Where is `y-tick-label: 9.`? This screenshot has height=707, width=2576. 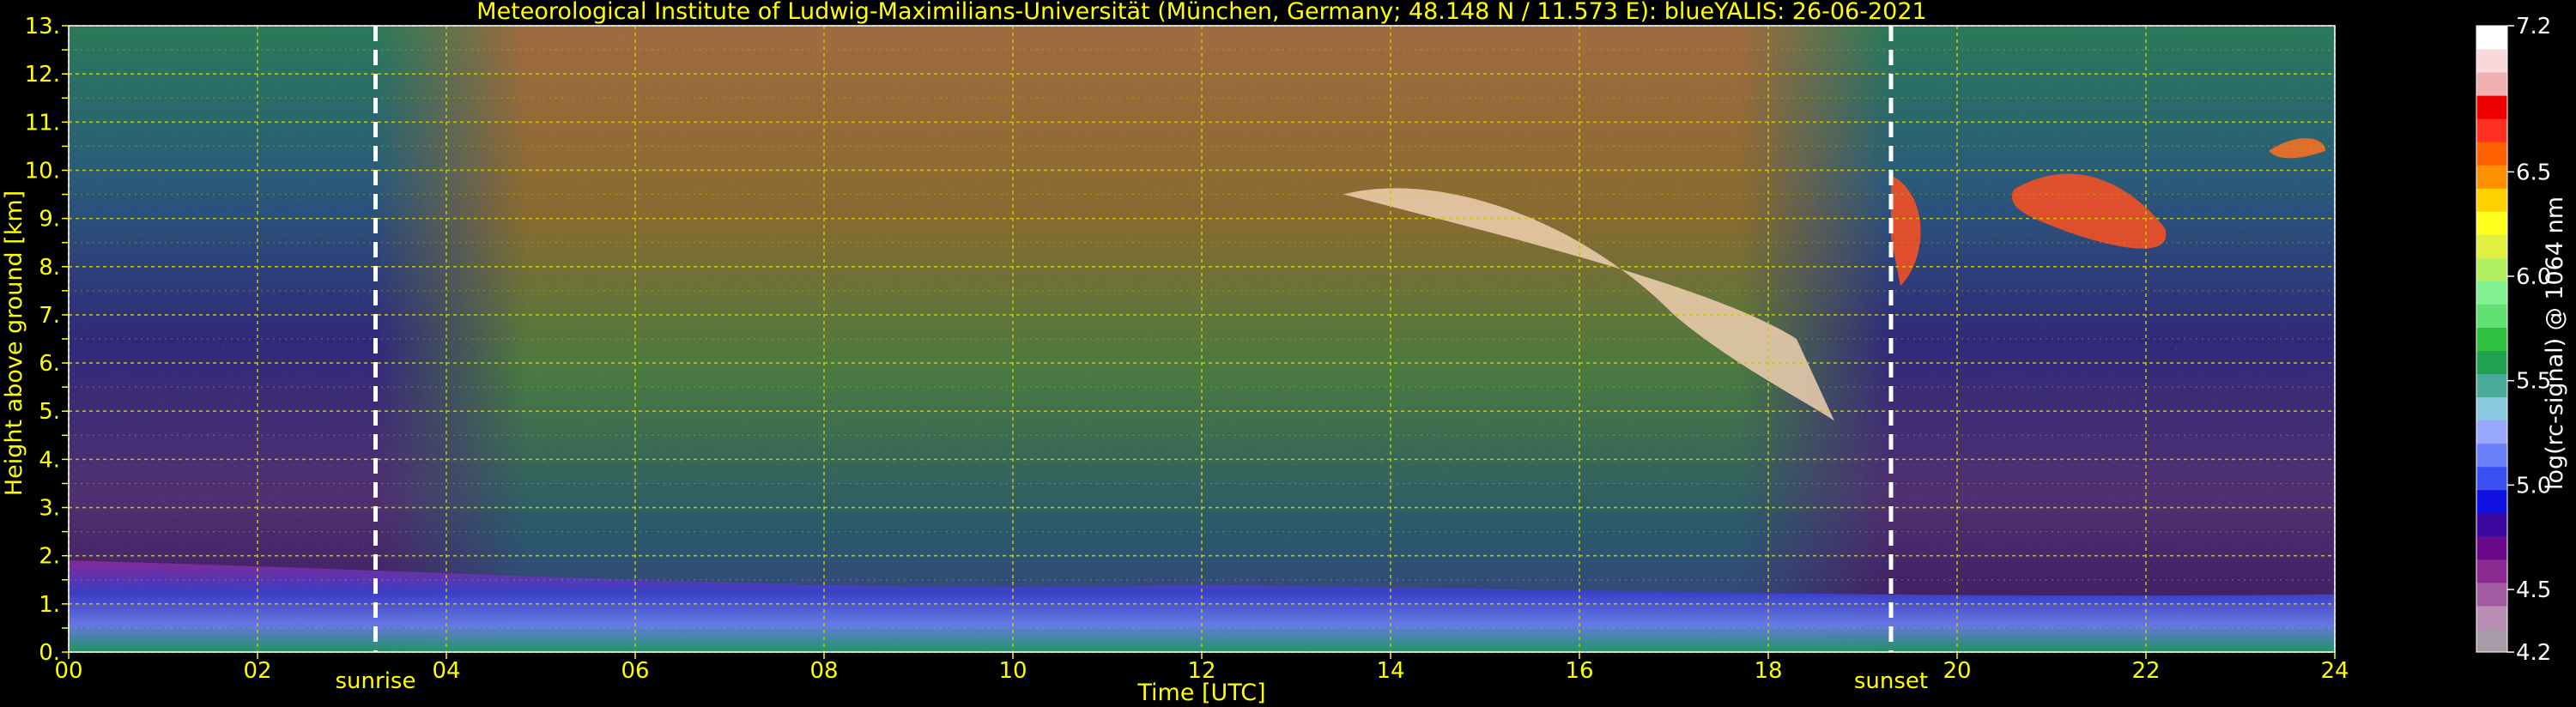
y-tick-label: 9. is located at coordinates (49, 220).